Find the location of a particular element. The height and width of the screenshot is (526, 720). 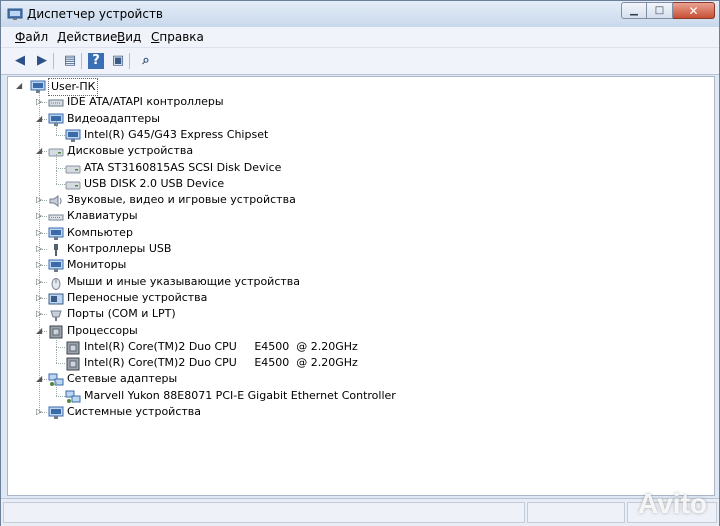

status-bar is located at coordinates (360, 512).